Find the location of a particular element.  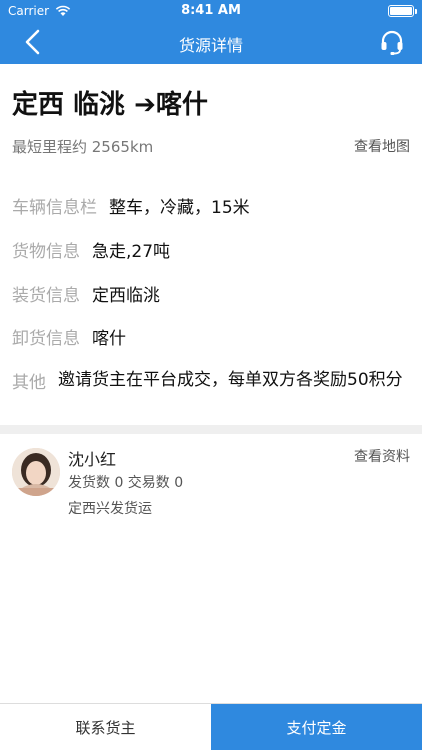

status-bar: Carrier 8:41 AM is located at coordinates (211, 11).